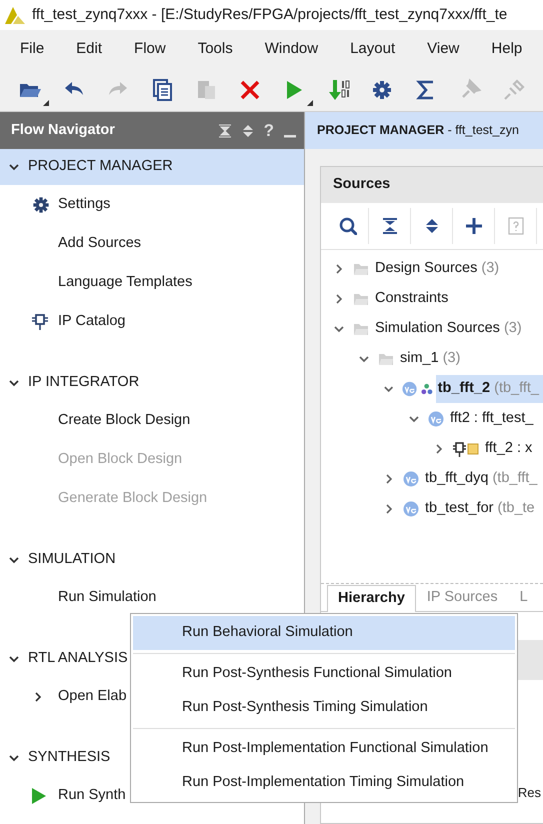 This screenshot has height=824, width=543. Describe the element at coordinates (530, 793) in the screenshot. I see `column-header: Res` at that location.